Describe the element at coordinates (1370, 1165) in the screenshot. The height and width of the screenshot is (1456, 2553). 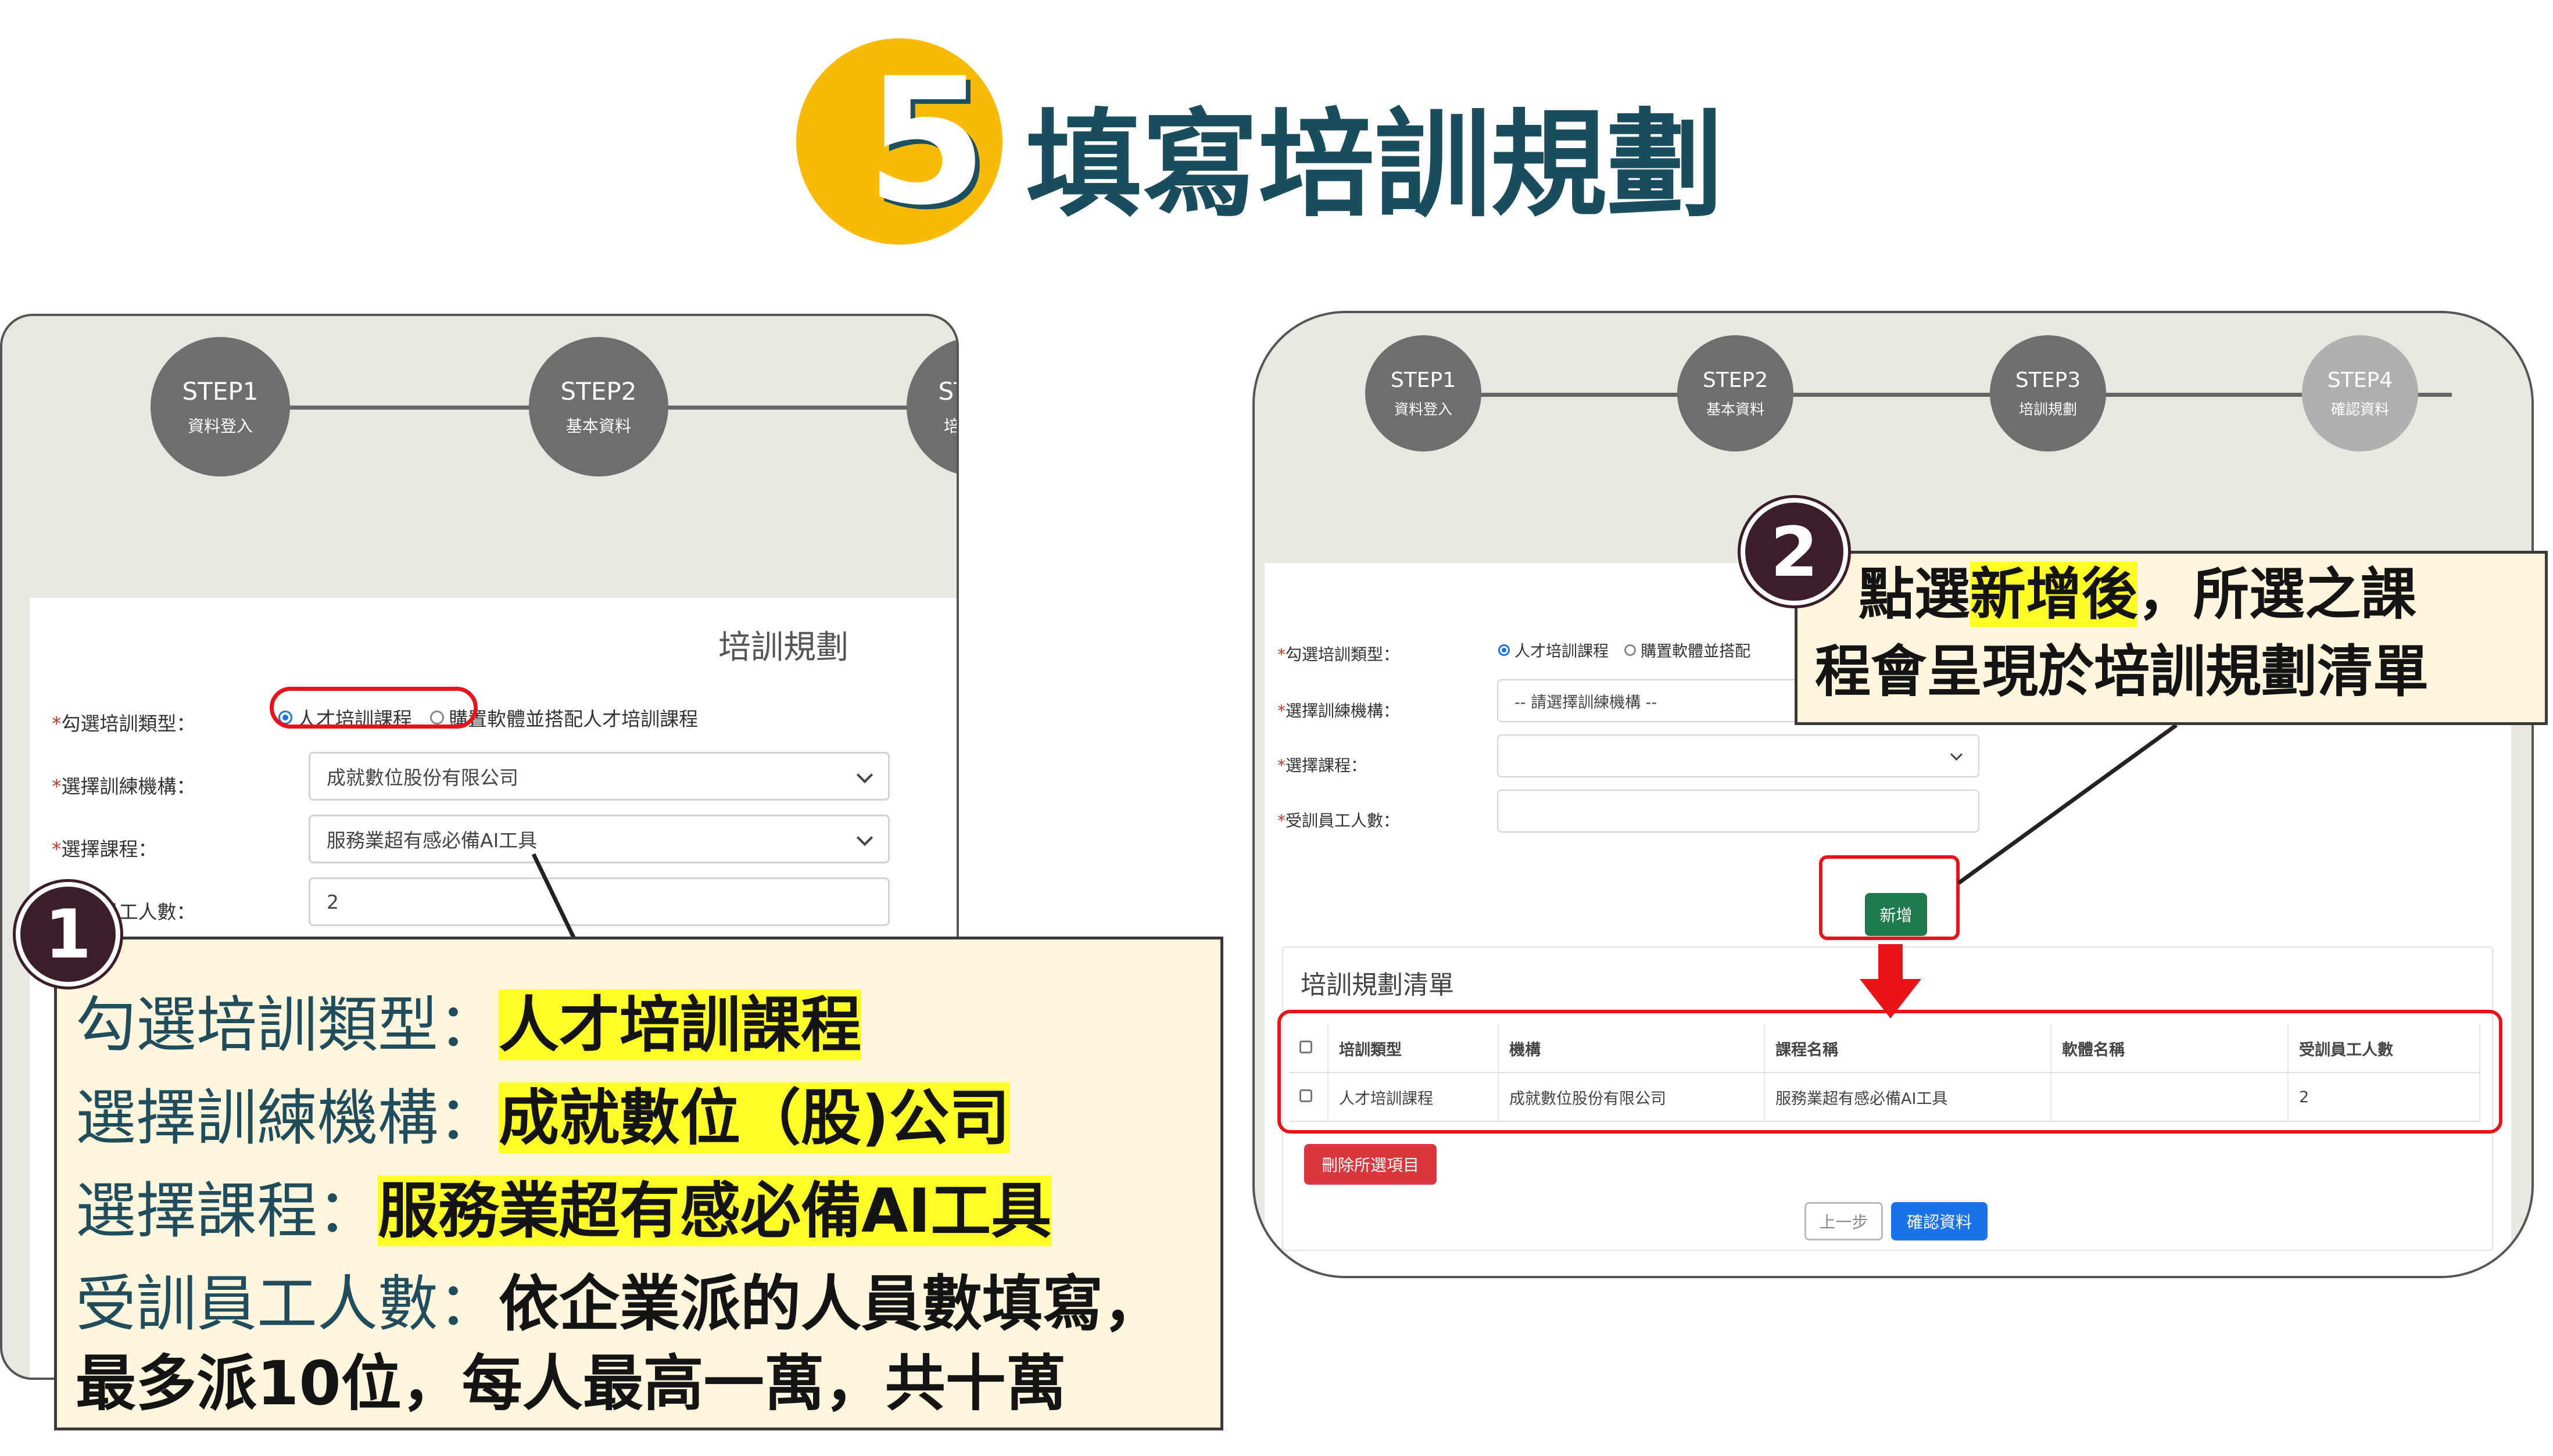
I see `delete-selected-button: 刪除所選項目` at that location.